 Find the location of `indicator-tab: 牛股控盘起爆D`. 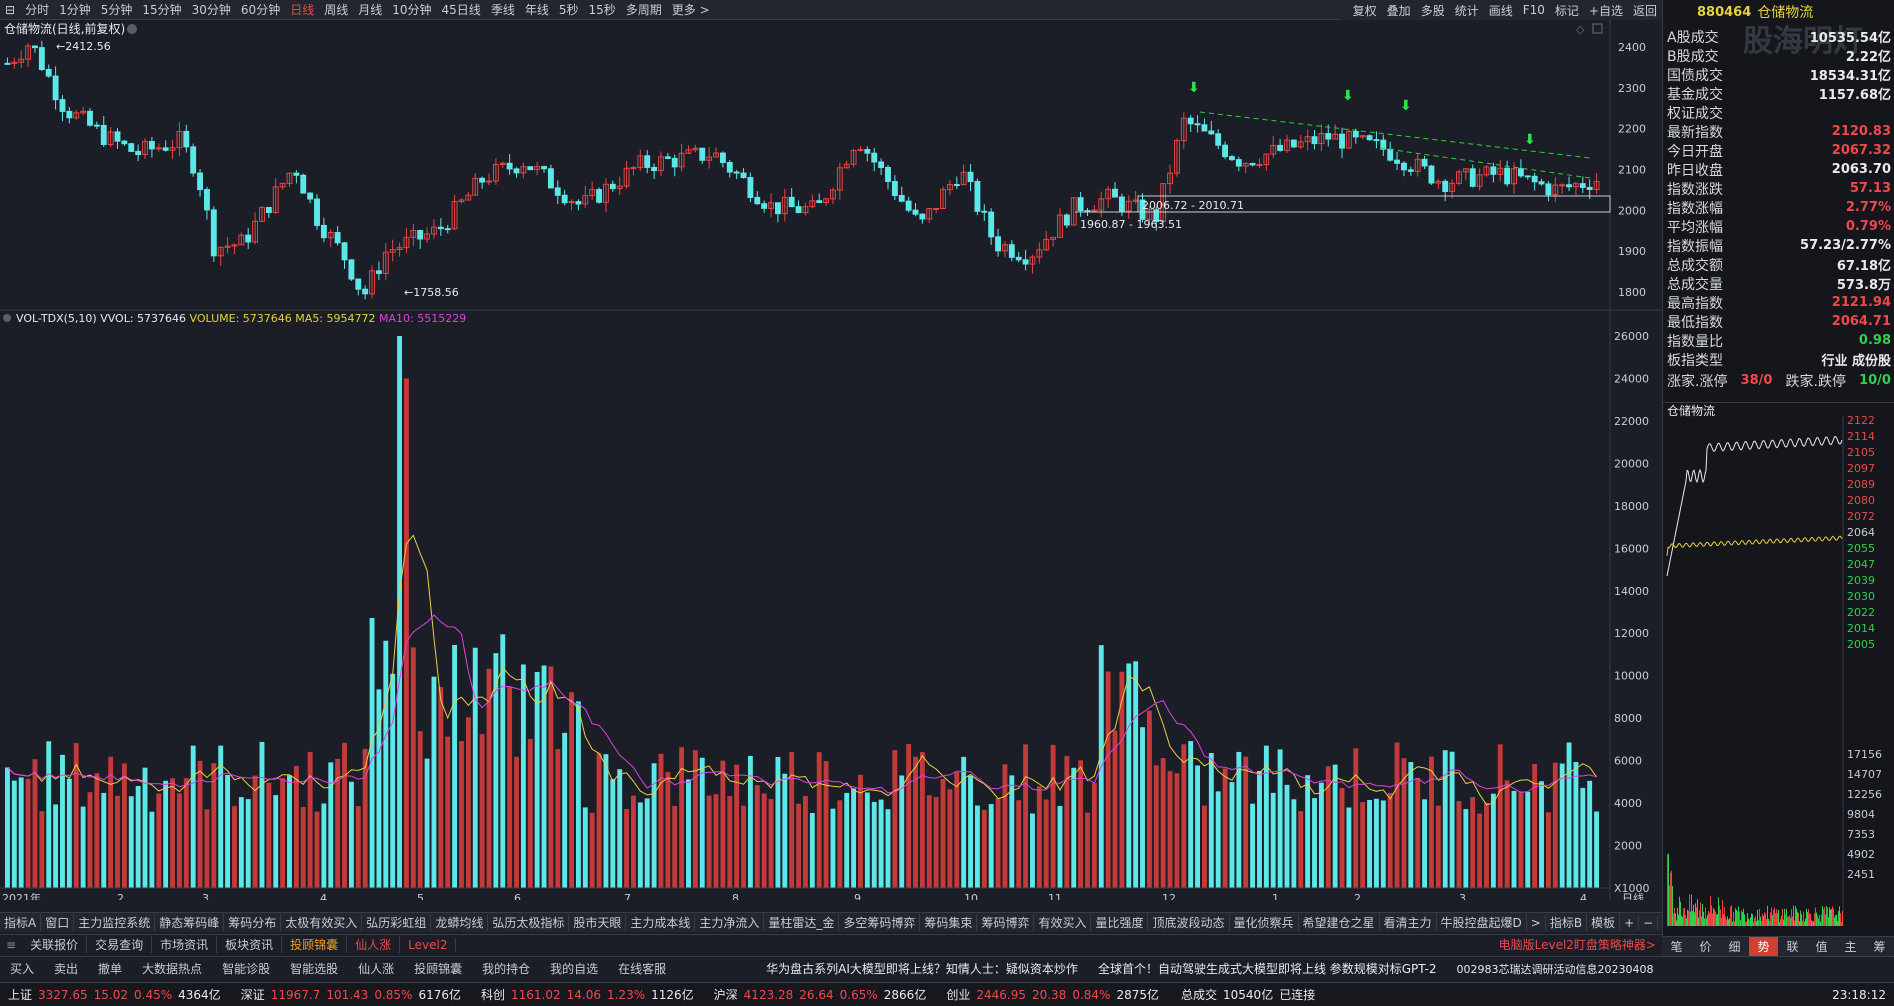

indicator-tab: 牛股控盘起爆D is located at coordinates (1482, 922).